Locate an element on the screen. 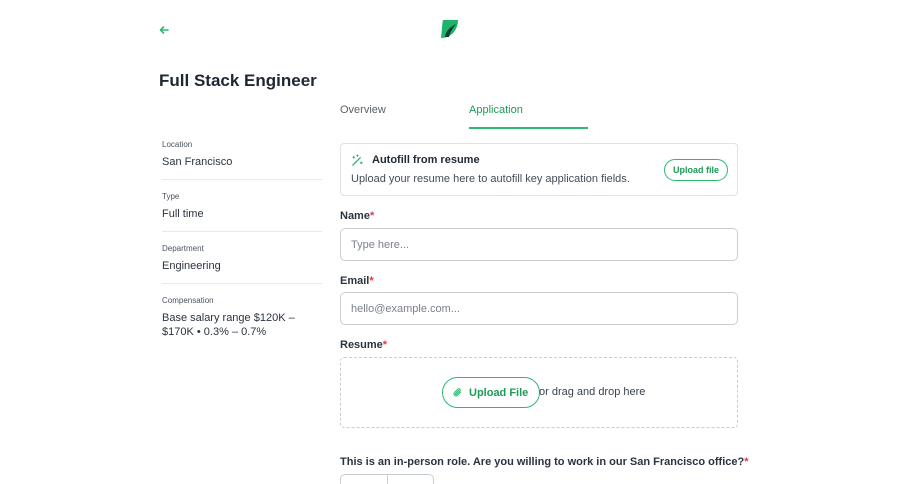  magic-wand-icon is located at coordinates (357, 160).